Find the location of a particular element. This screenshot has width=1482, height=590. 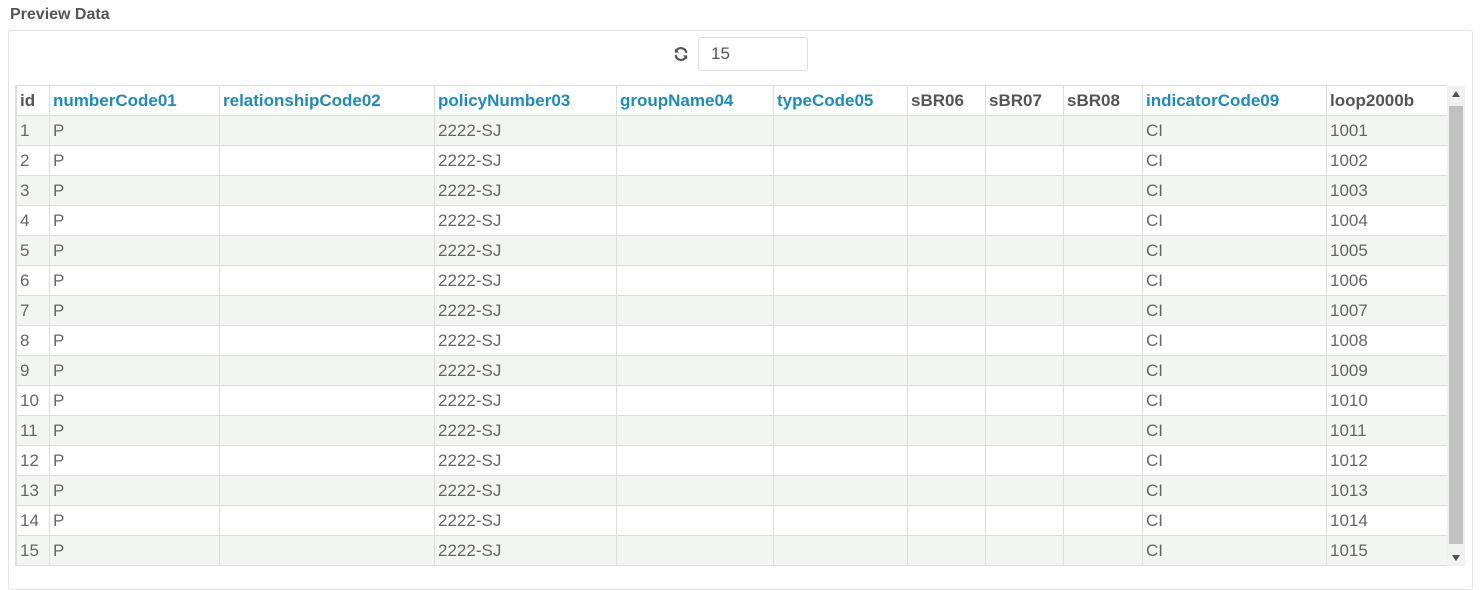

vertical-scrollbar is located at coordinates (1456, 326).